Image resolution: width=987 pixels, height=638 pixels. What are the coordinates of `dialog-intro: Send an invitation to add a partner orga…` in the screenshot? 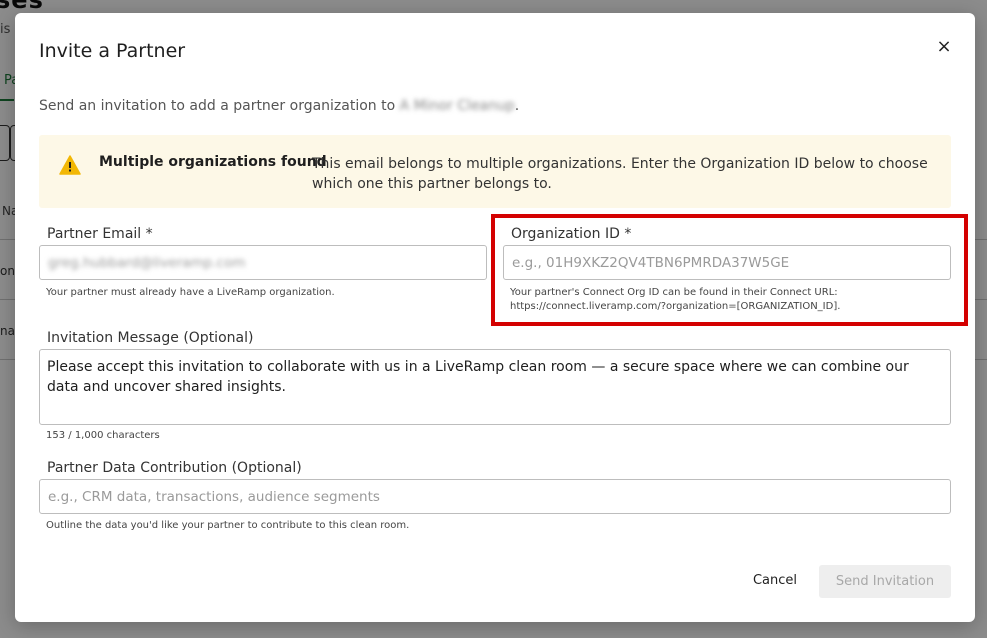 It's located at (279, 106).